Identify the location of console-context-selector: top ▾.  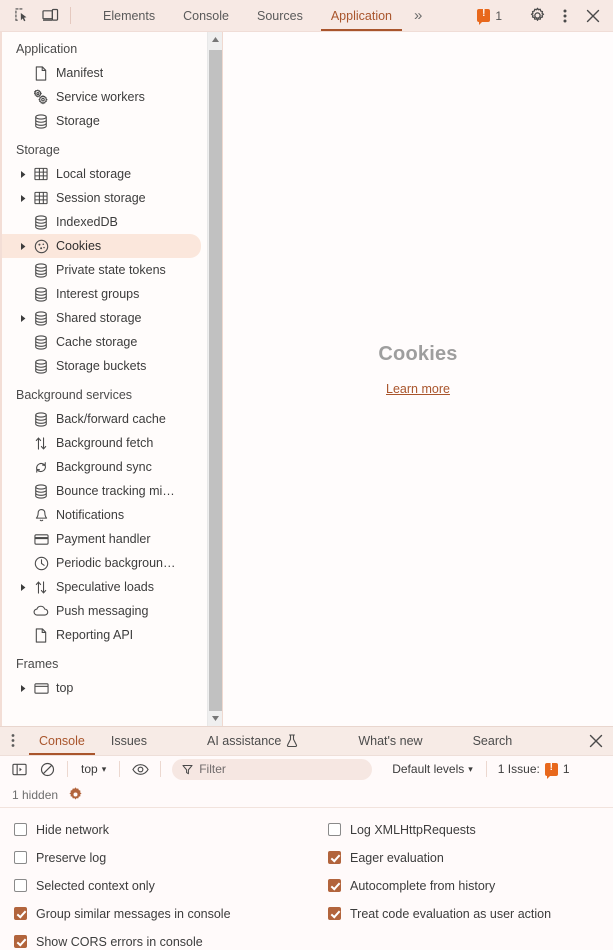
(93, 769).